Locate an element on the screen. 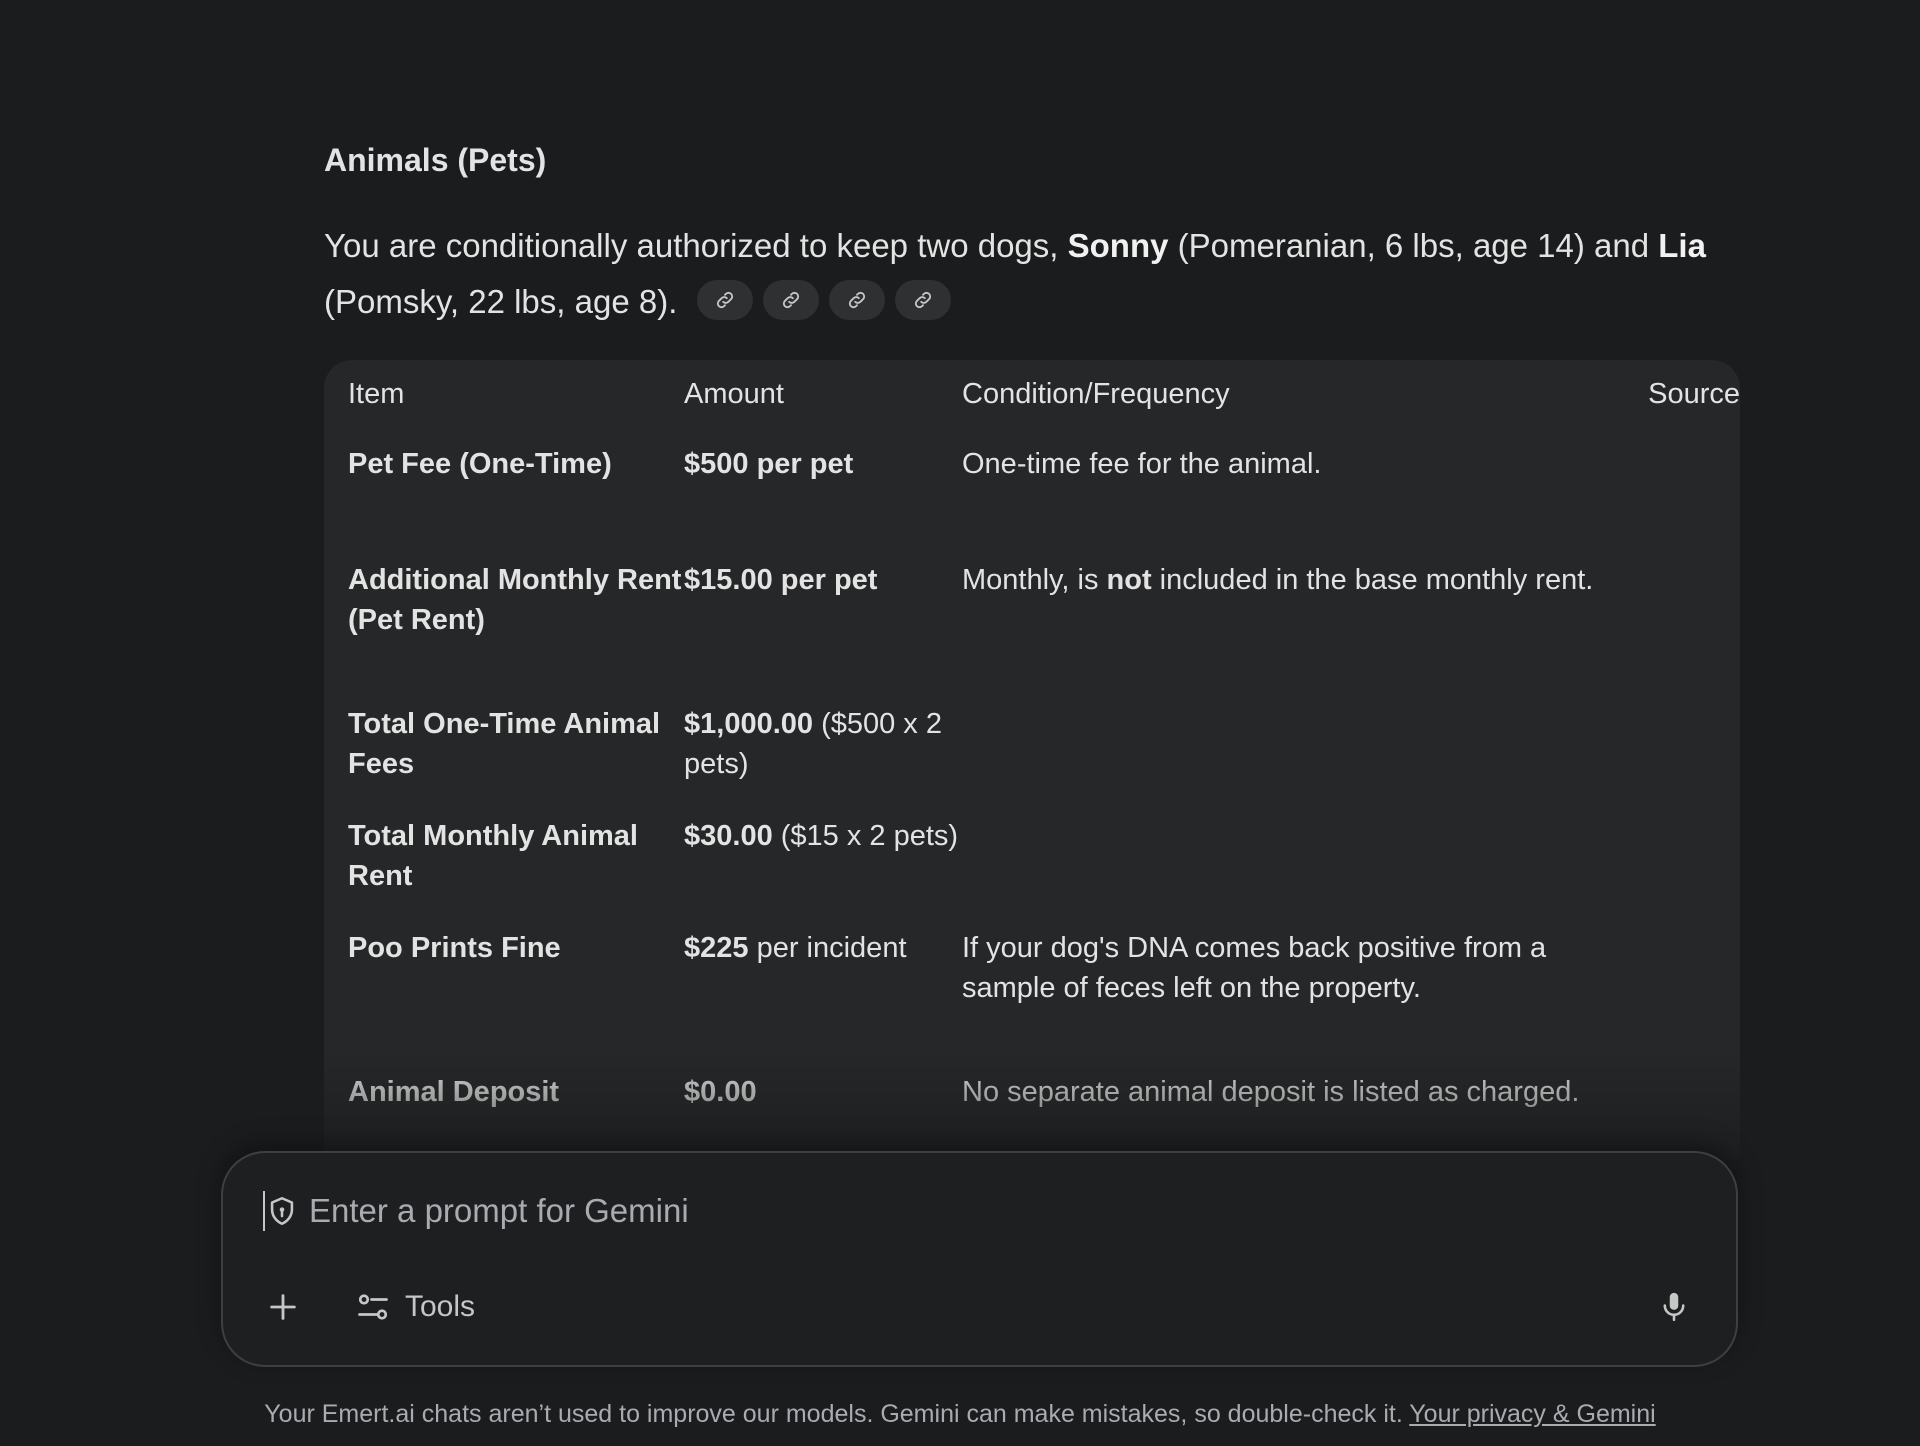  cell-amount: $15.00 per pet is located at coordinates (823, 620).